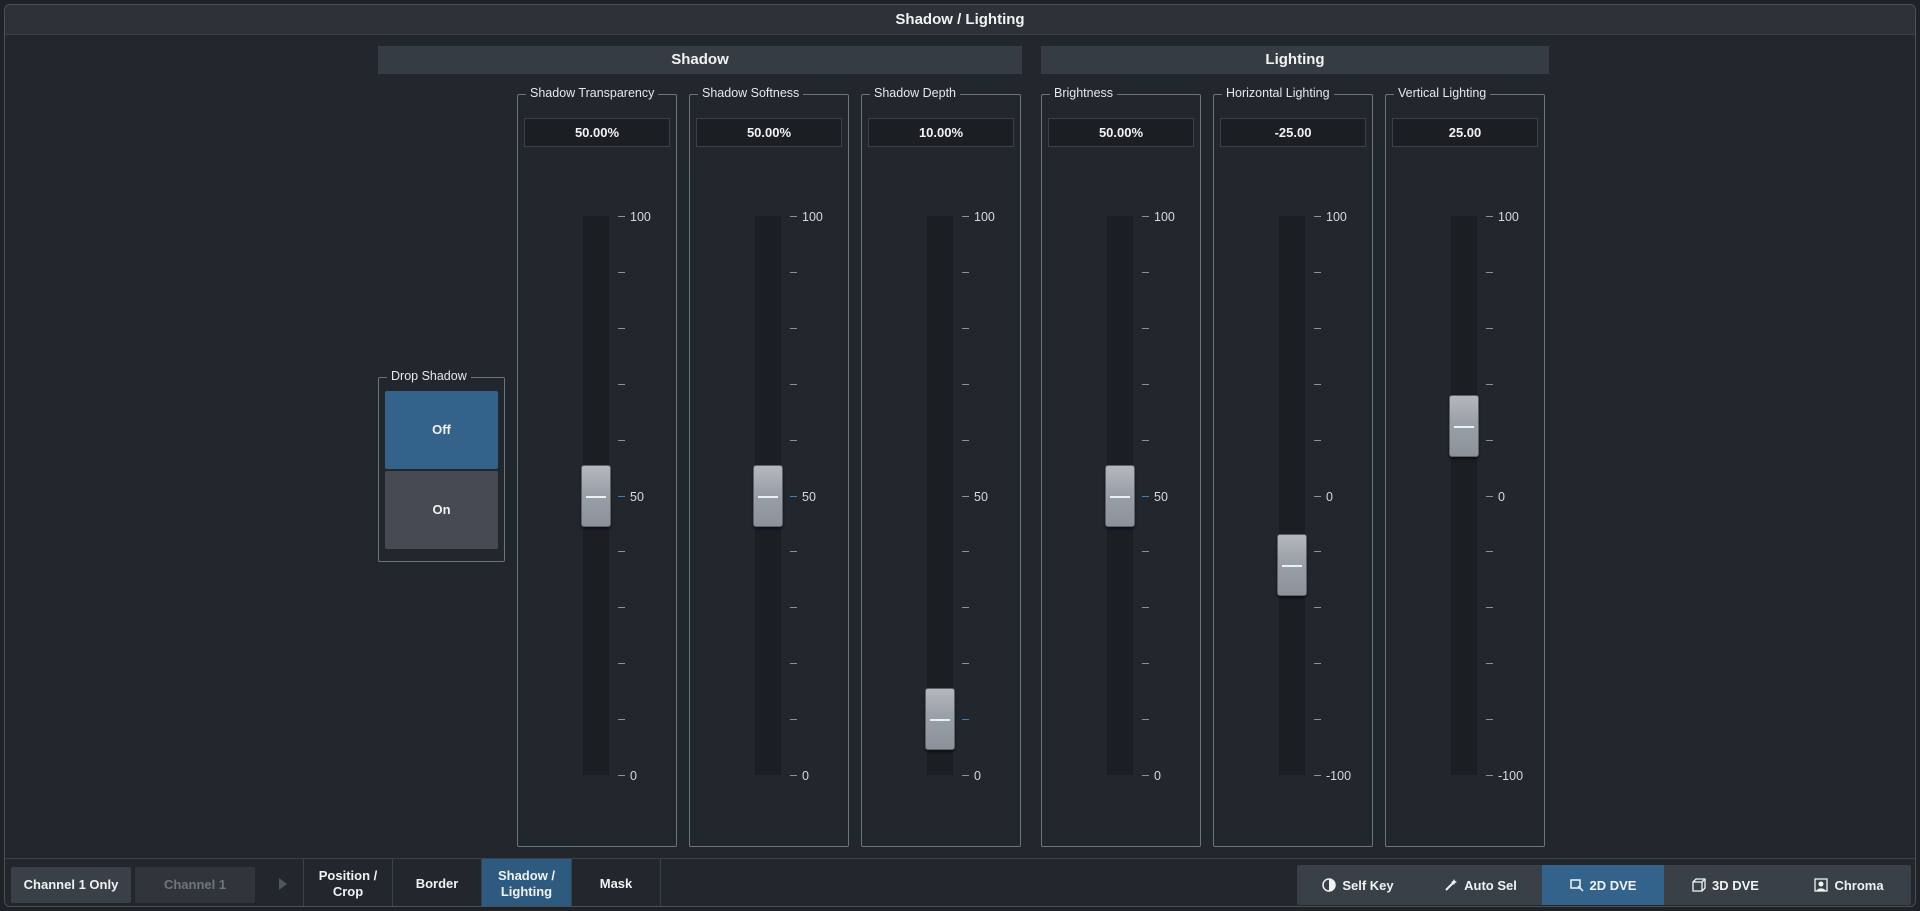 The image size is (1920, 911). What do you see at coordinates (195, 885) in the screenshot?
I see `channel-1-button: Channel 1` at bounding box center [195, 885].